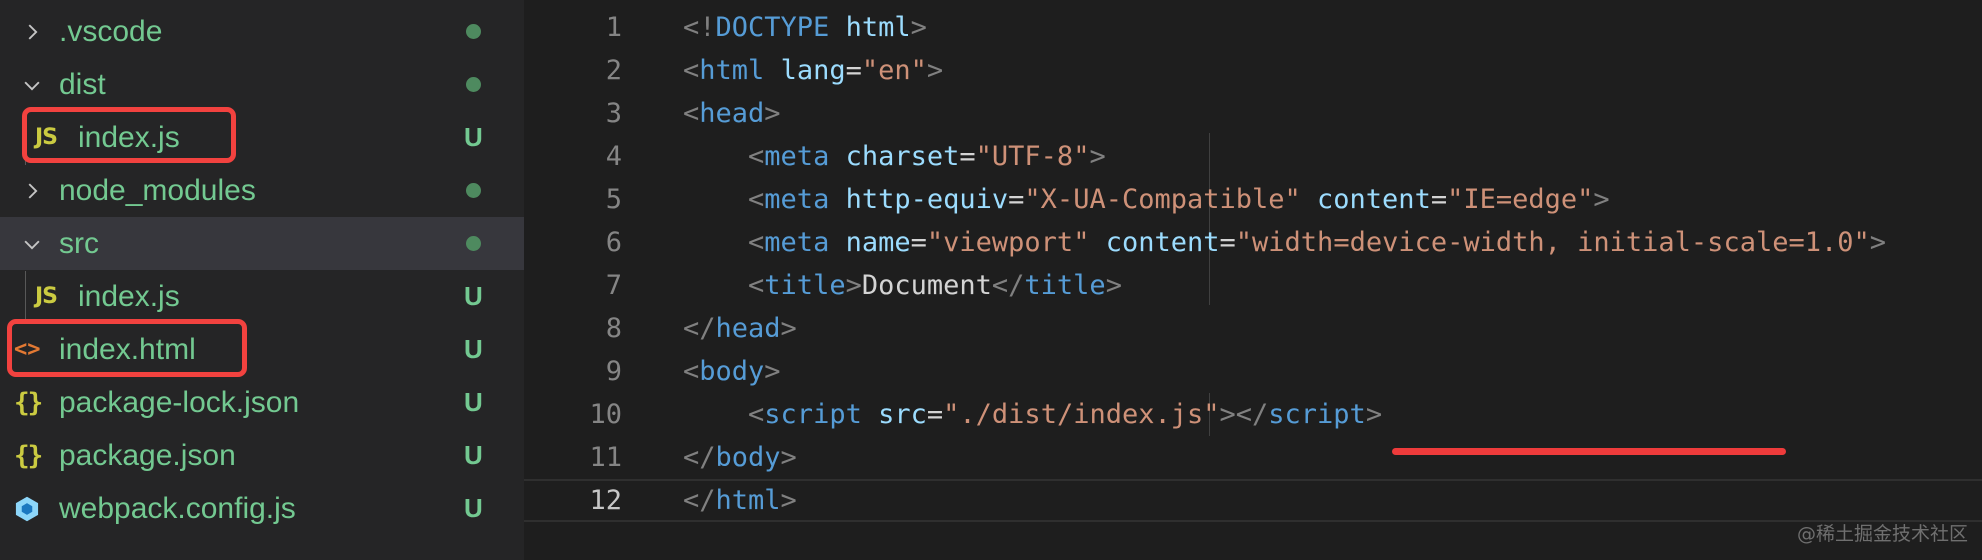  Describe the element at coordinates (46, 296) in the screenshot. I see `js-file-icon: JS` at that location.